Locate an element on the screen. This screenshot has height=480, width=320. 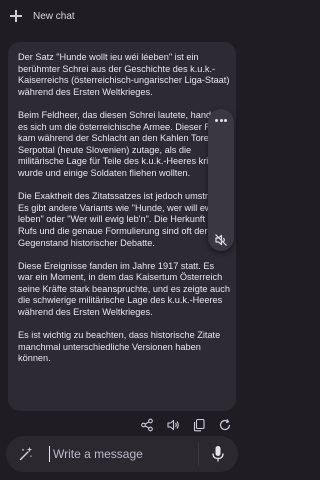
message-input: Write a message is located at coordinates (128, 454).